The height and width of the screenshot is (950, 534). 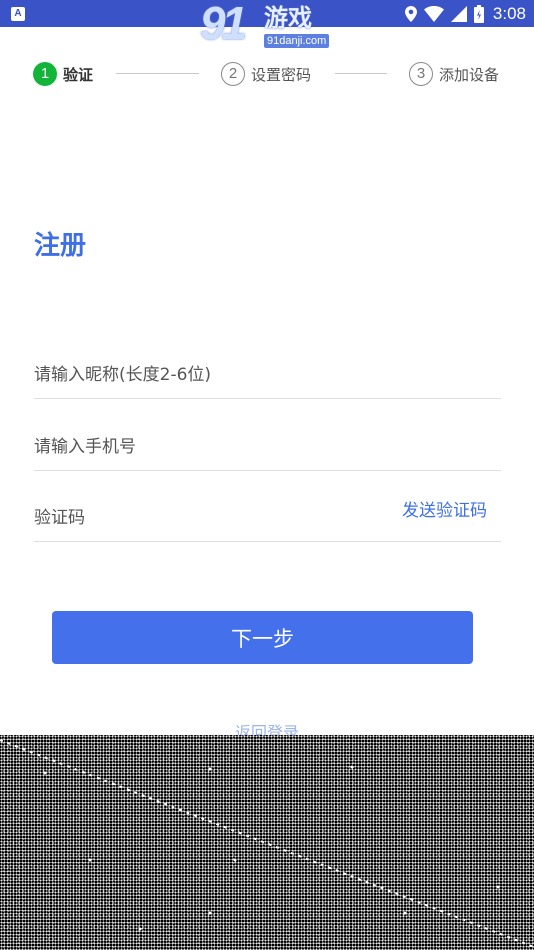 What do you see at coordinates (478, 13) in the screenshot?
I see `battery-icon` at bounding box center [478, 13].